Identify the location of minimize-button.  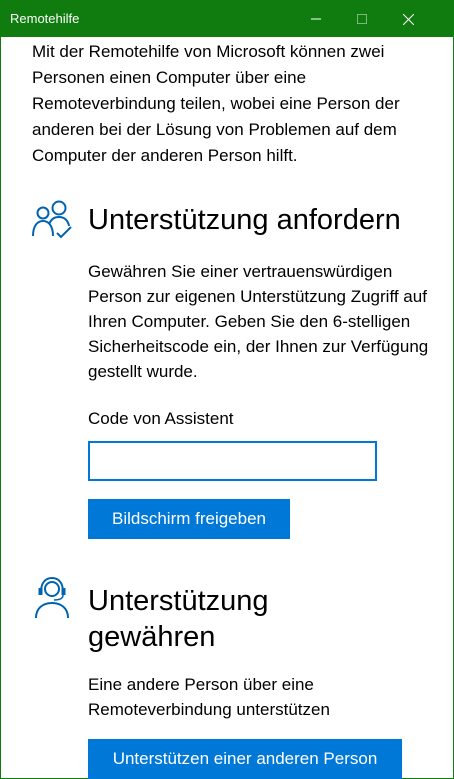
(316, 19).